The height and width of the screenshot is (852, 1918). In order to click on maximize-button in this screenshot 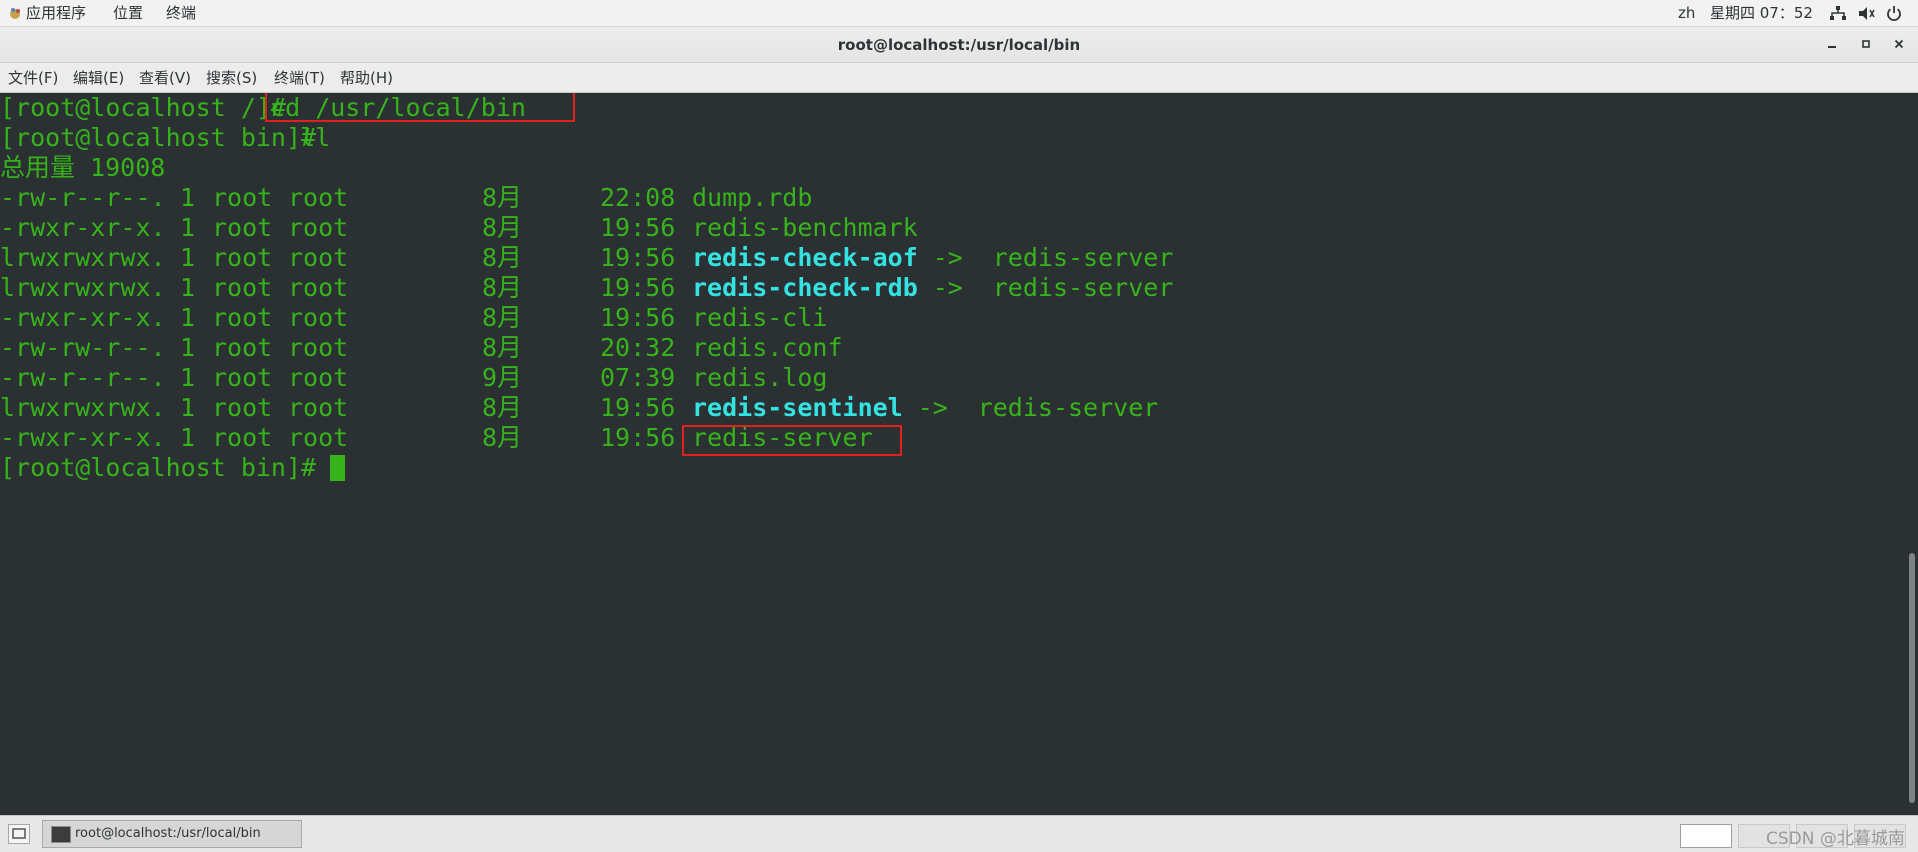, I will do `click(1866, 44)`.